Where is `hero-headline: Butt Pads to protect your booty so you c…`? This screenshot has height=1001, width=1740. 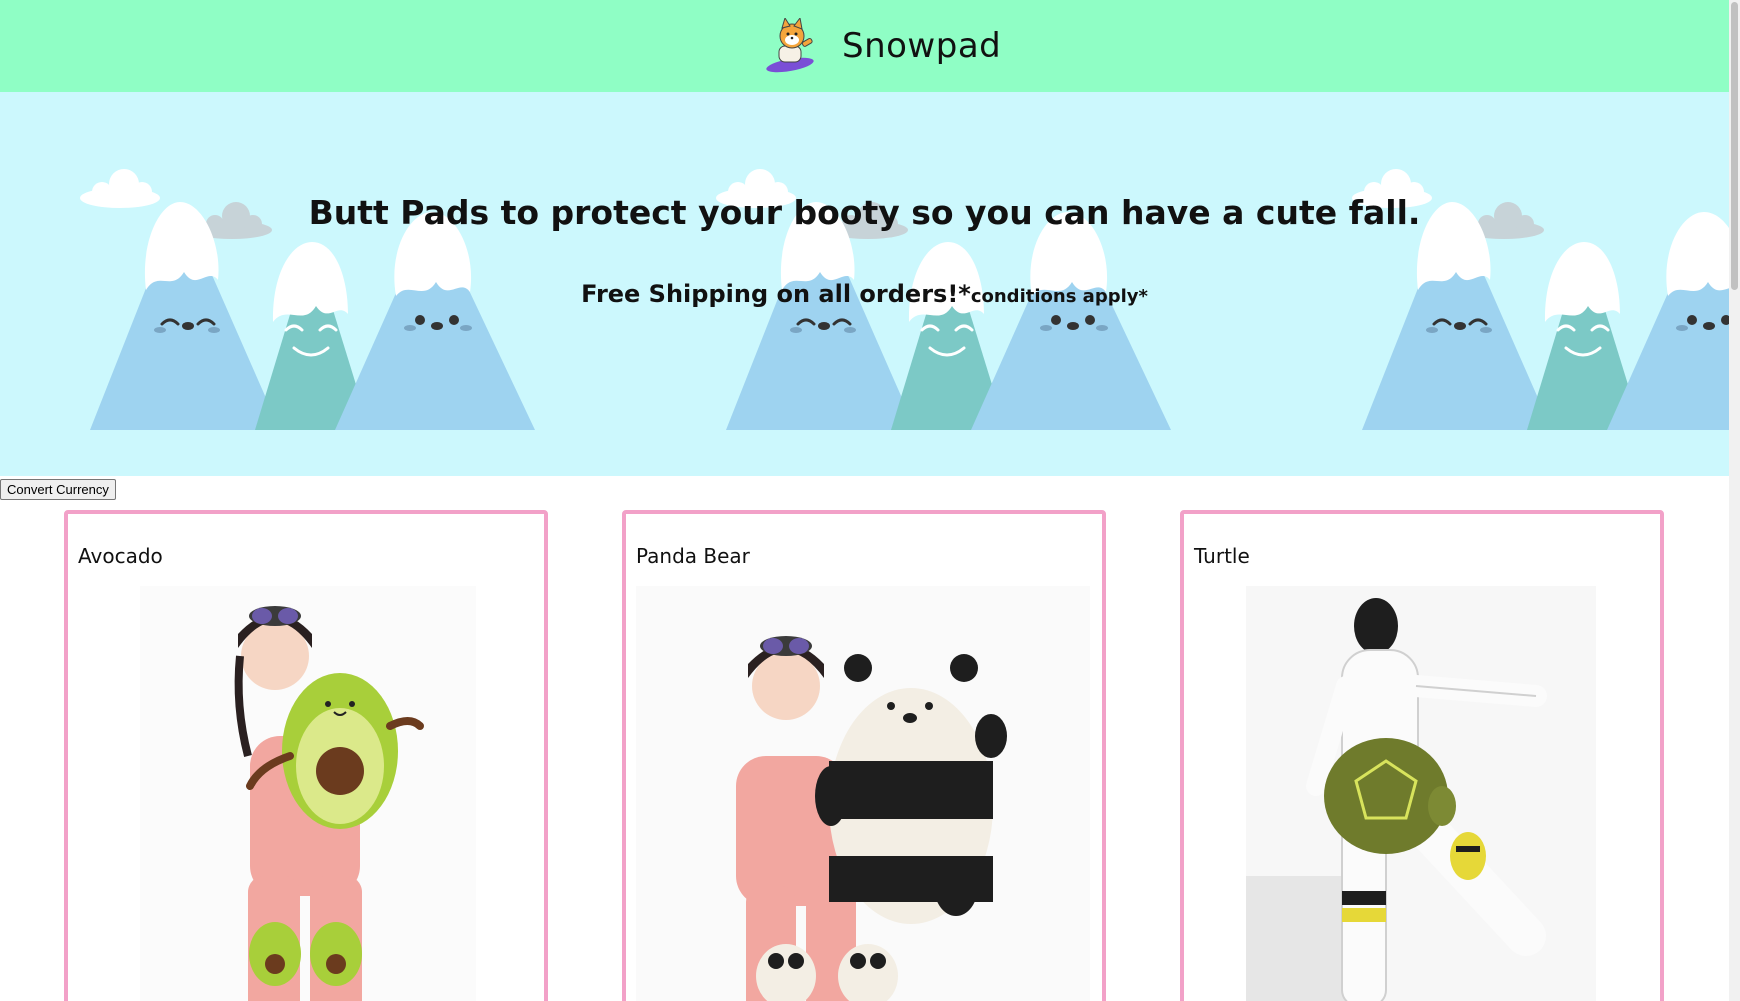
hero-headline: Butt Pads to protect your booty so you c… is located at coordinates (864, 212).